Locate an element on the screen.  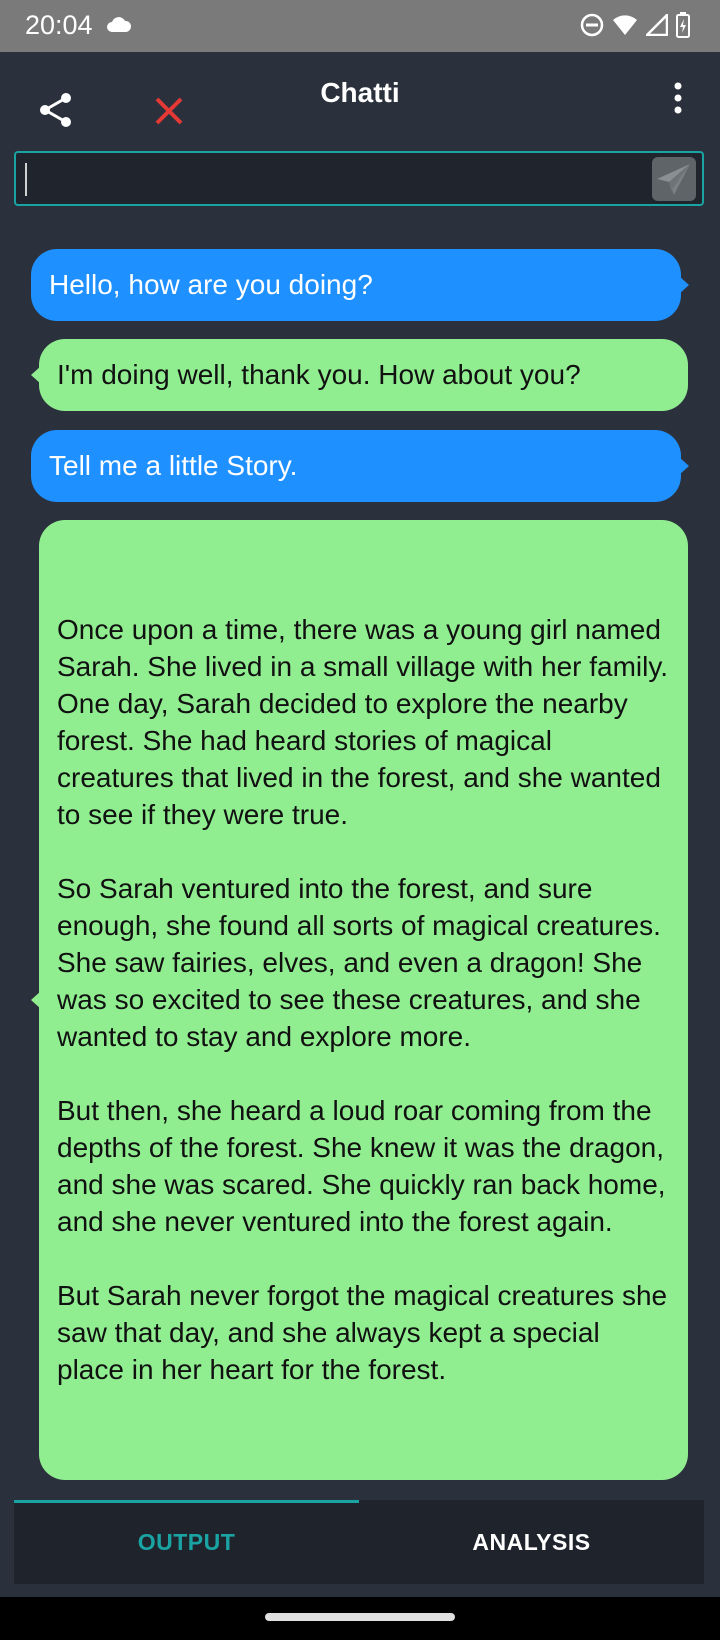
text-cursor is located at coordinates (26, 179).